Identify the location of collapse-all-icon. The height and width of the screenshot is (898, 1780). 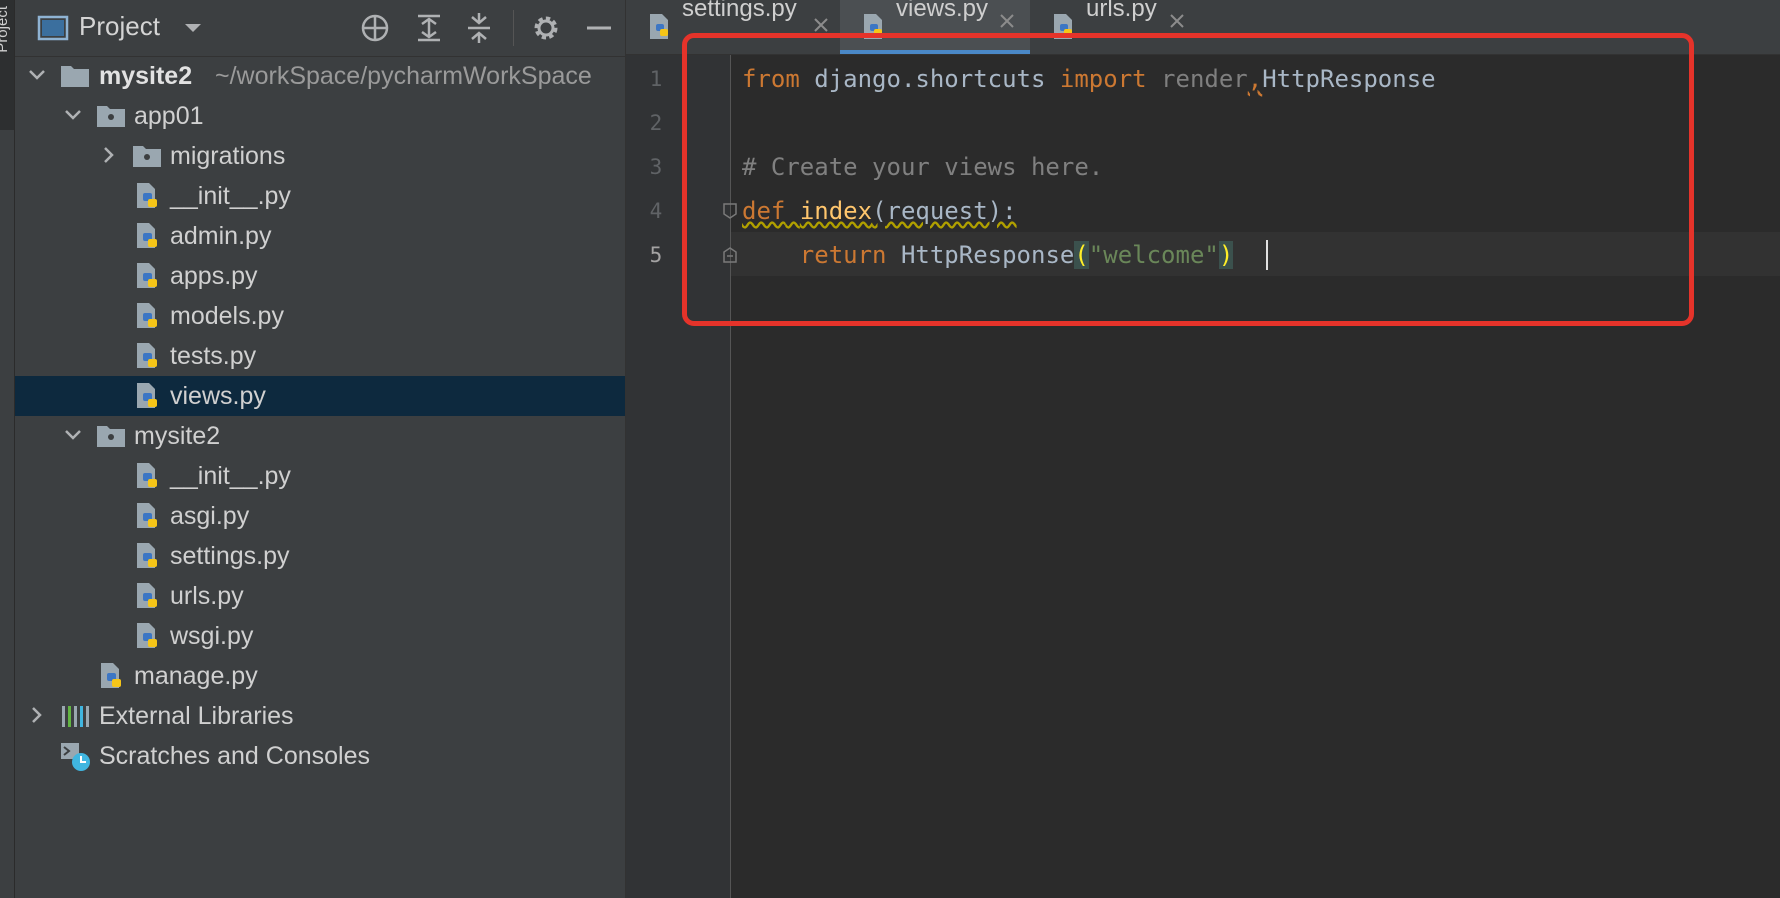
(479, 28).